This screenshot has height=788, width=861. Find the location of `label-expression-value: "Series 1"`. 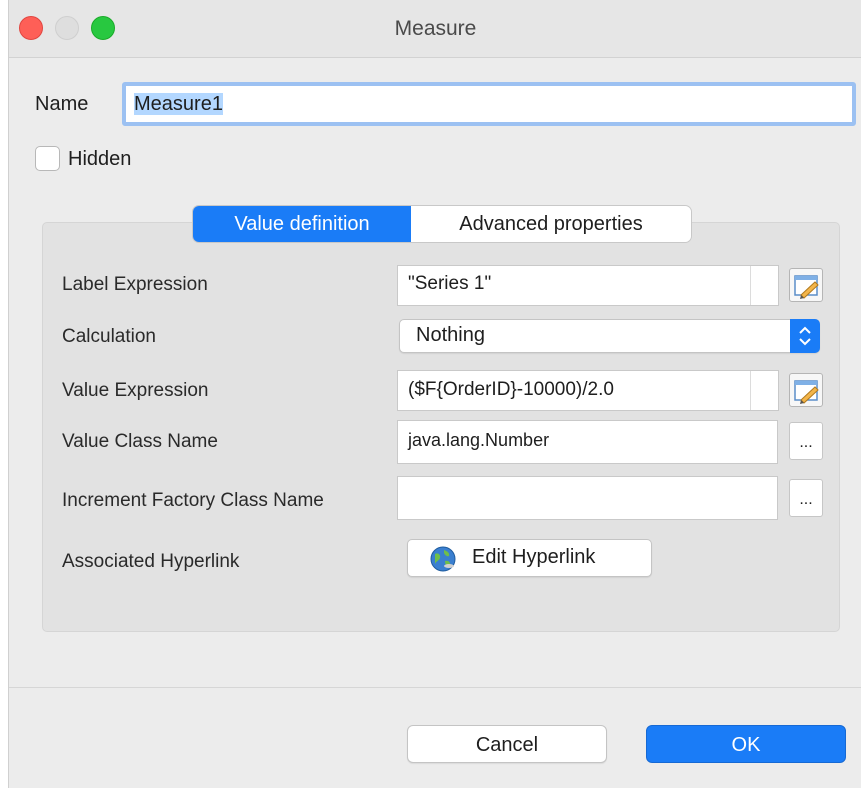

label-expression-value: "Series 1" is located at coordinates (450, 283).